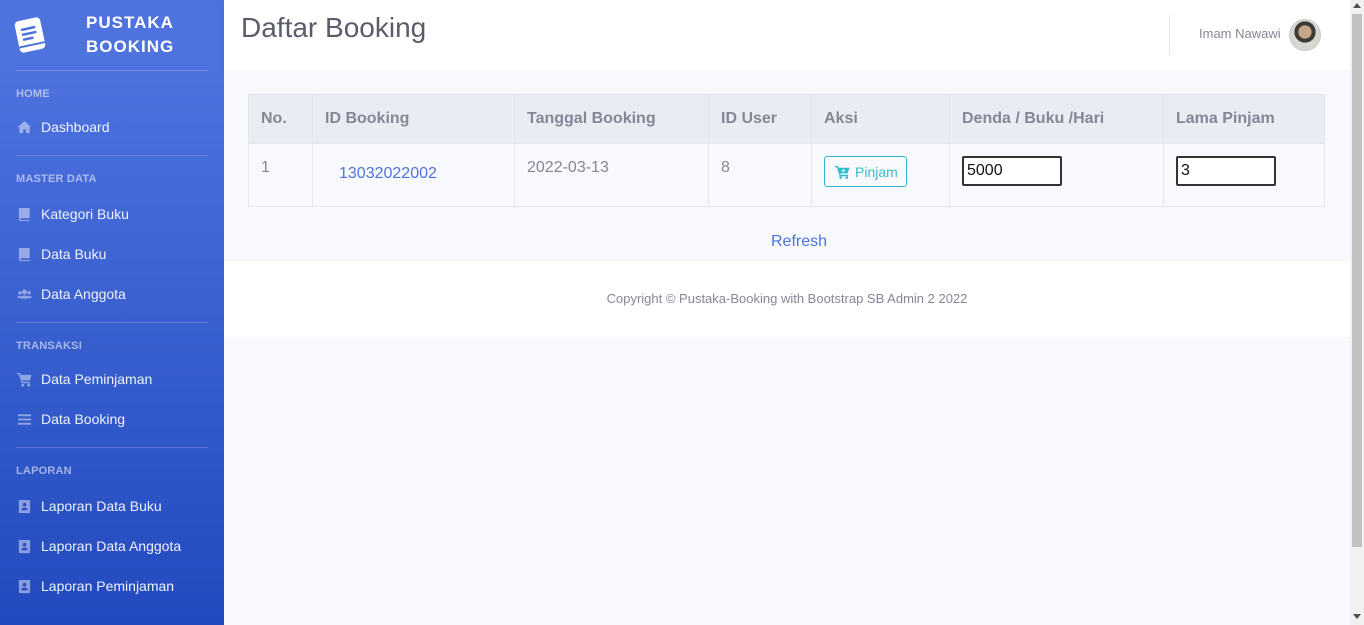 The image size is (1364, 625). I want to click on sidebar-item-kategori-buku: Kategori Buku, so click(112, 214).